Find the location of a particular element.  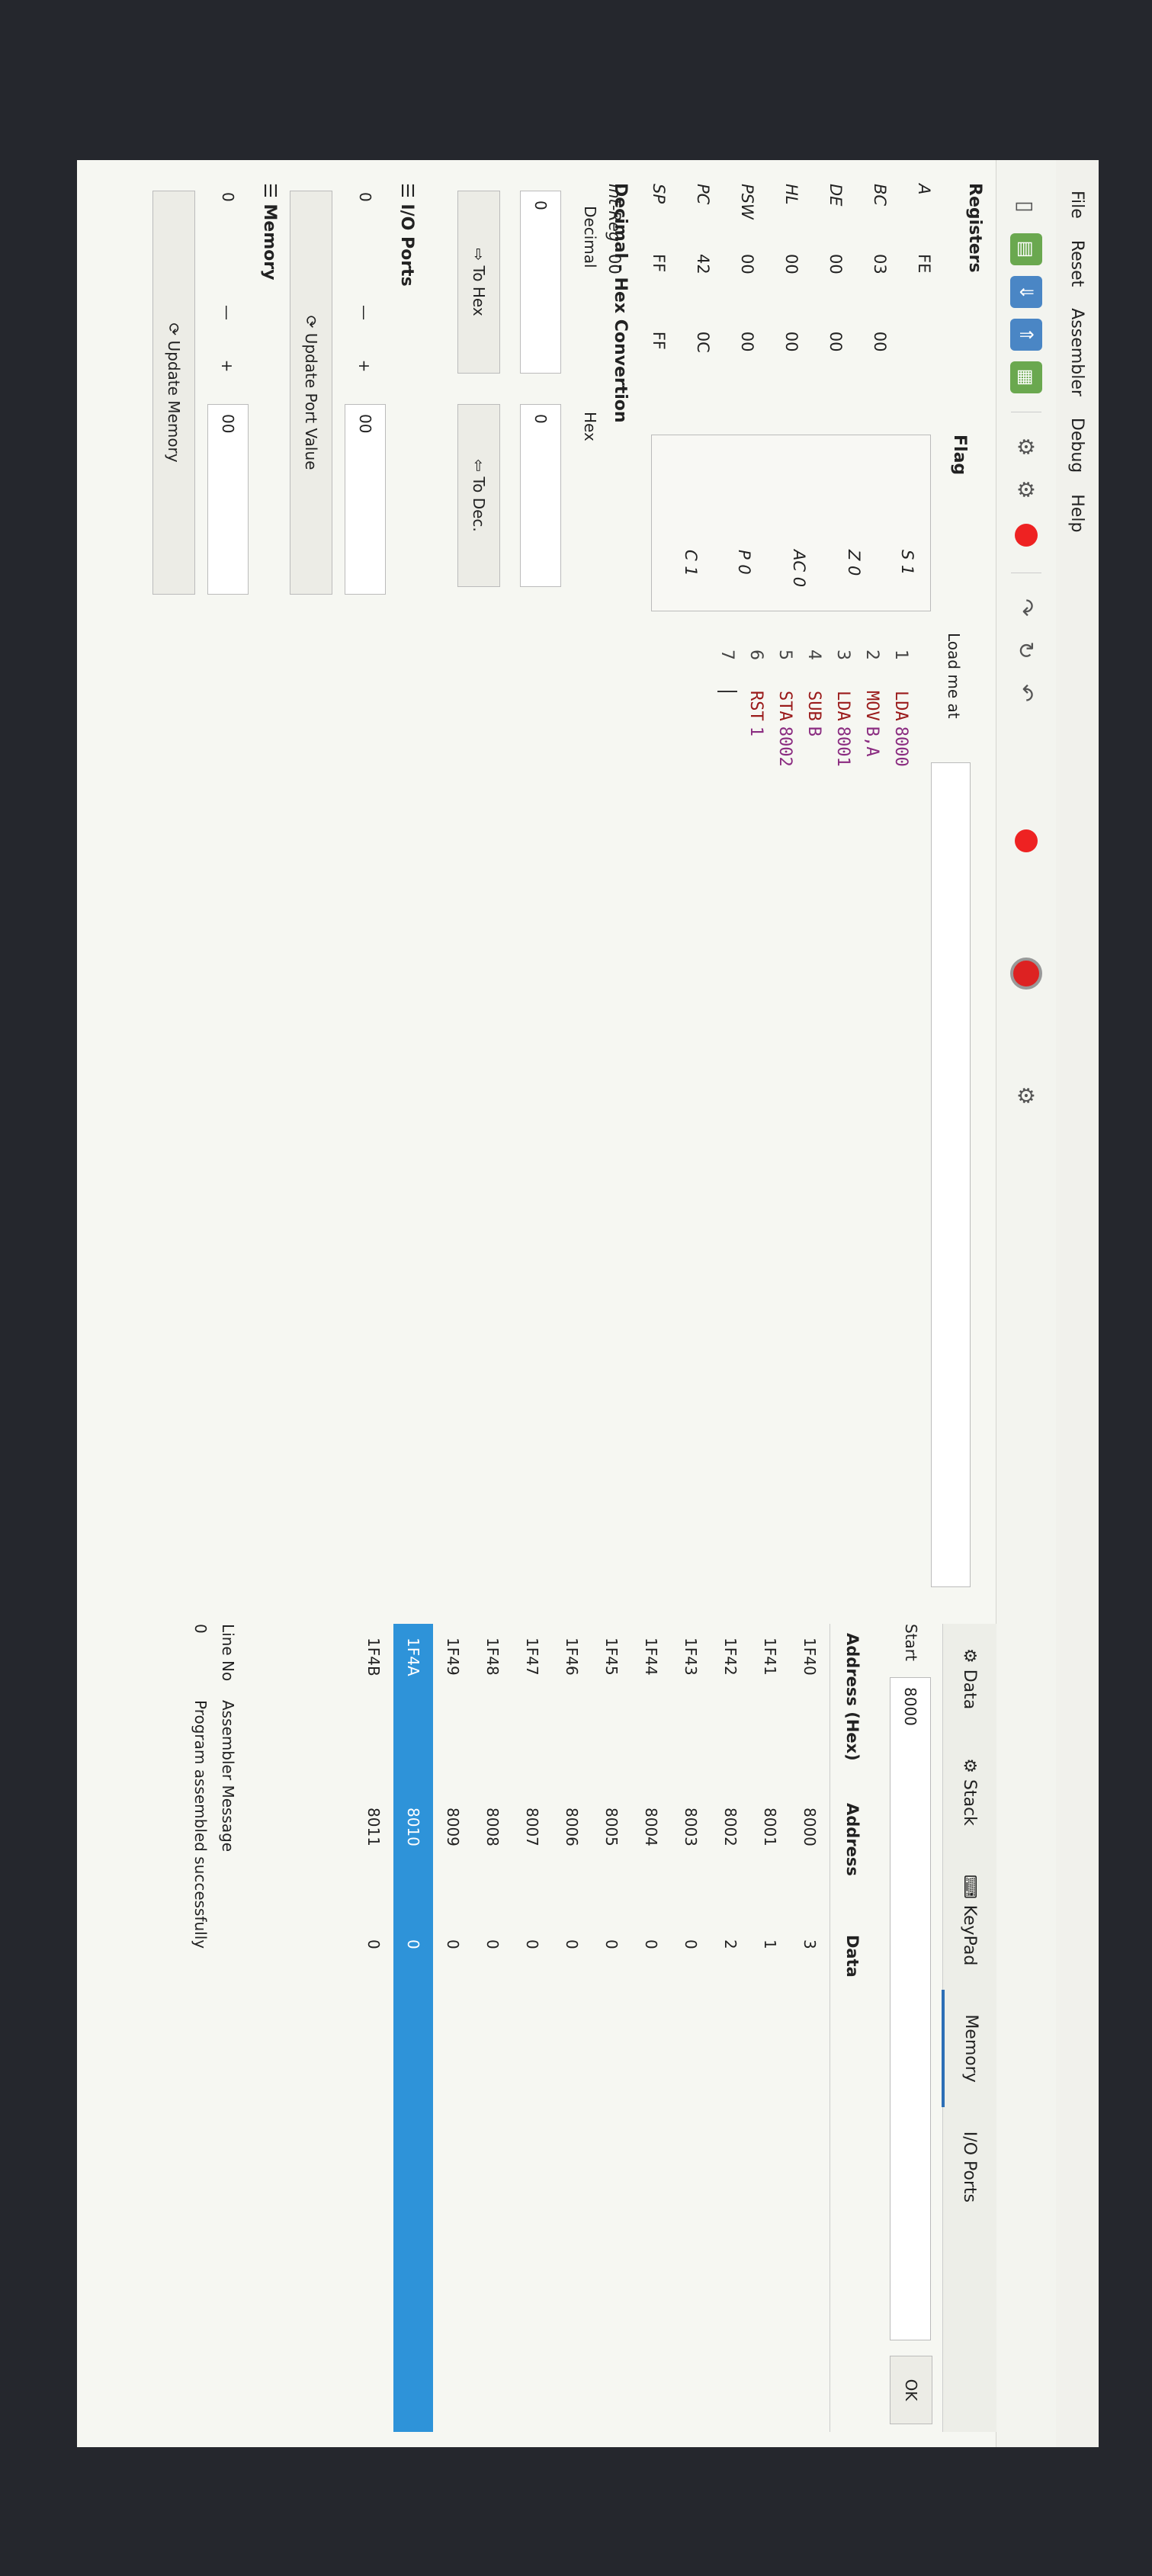

code-line: 6 RST 1 is located at coordinates (756, 693).